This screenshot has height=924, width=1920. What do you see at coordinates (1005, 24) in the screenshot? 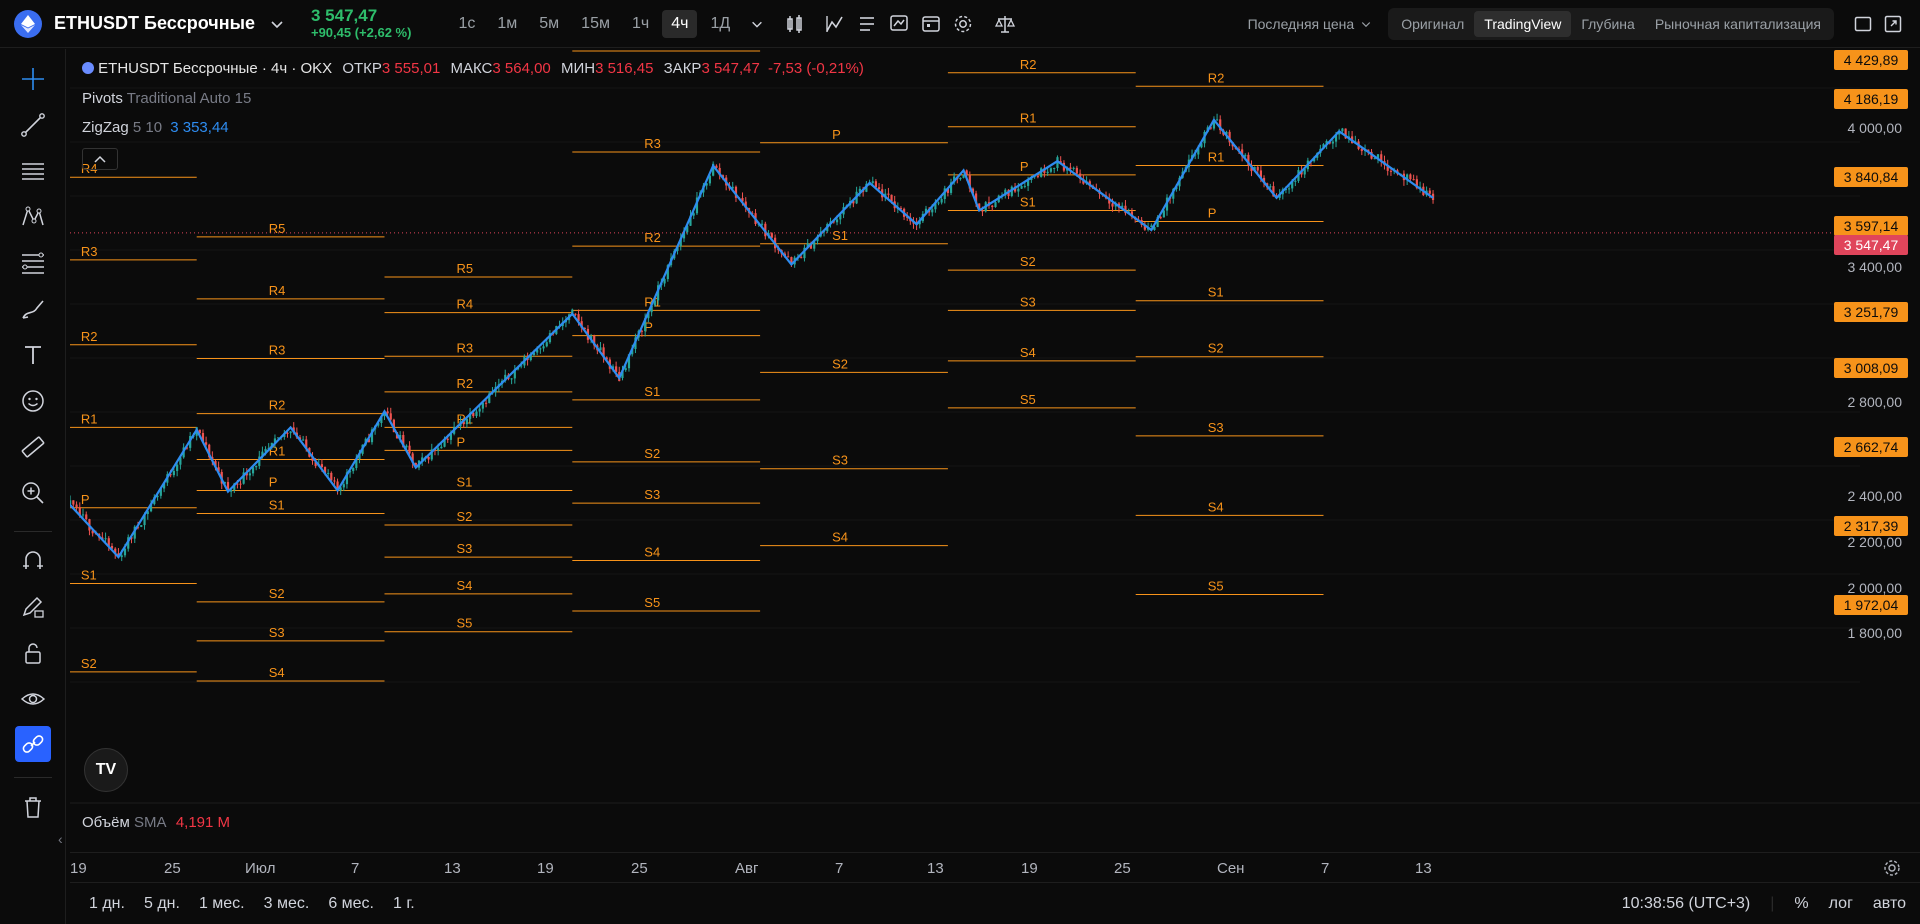
I see `compare-scale-icon` at bounding box center [1005, 24].